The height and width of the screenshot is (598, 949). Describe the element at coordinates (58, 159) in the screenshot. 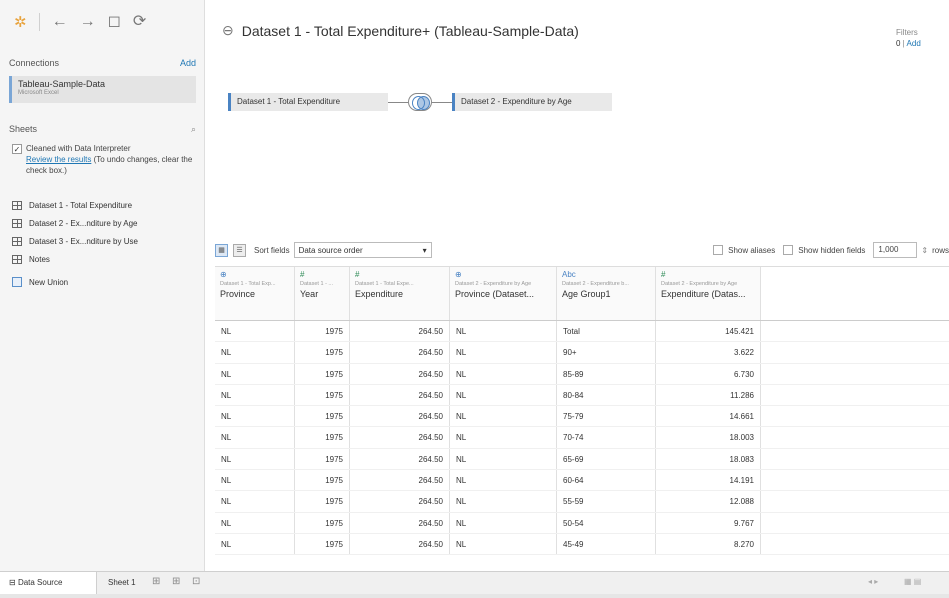

I see `review-results-link: Review the results` at that location.